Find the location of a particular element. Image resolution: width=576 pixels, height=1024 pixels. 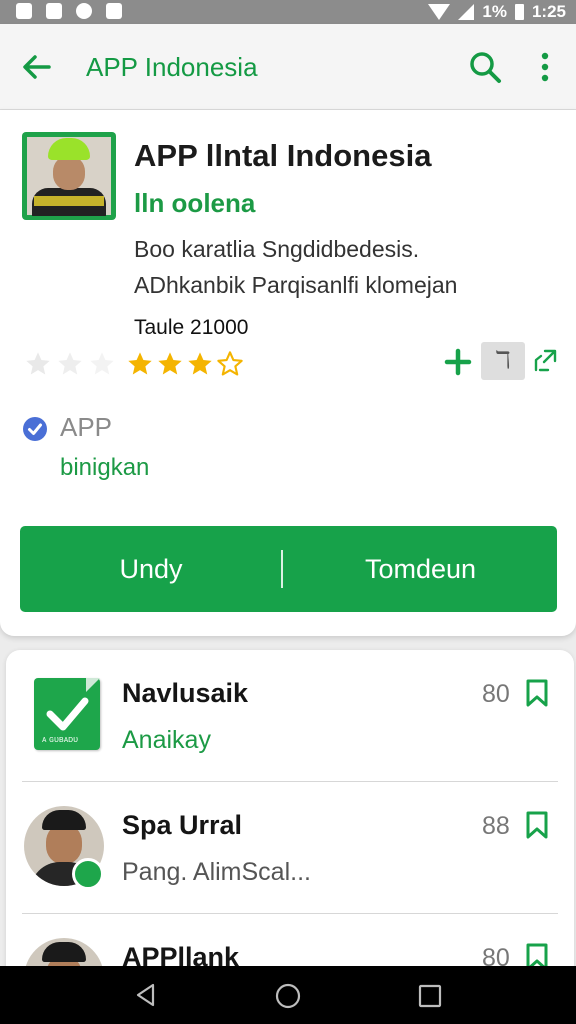

battery-icon is located at coordinates (519, 12).